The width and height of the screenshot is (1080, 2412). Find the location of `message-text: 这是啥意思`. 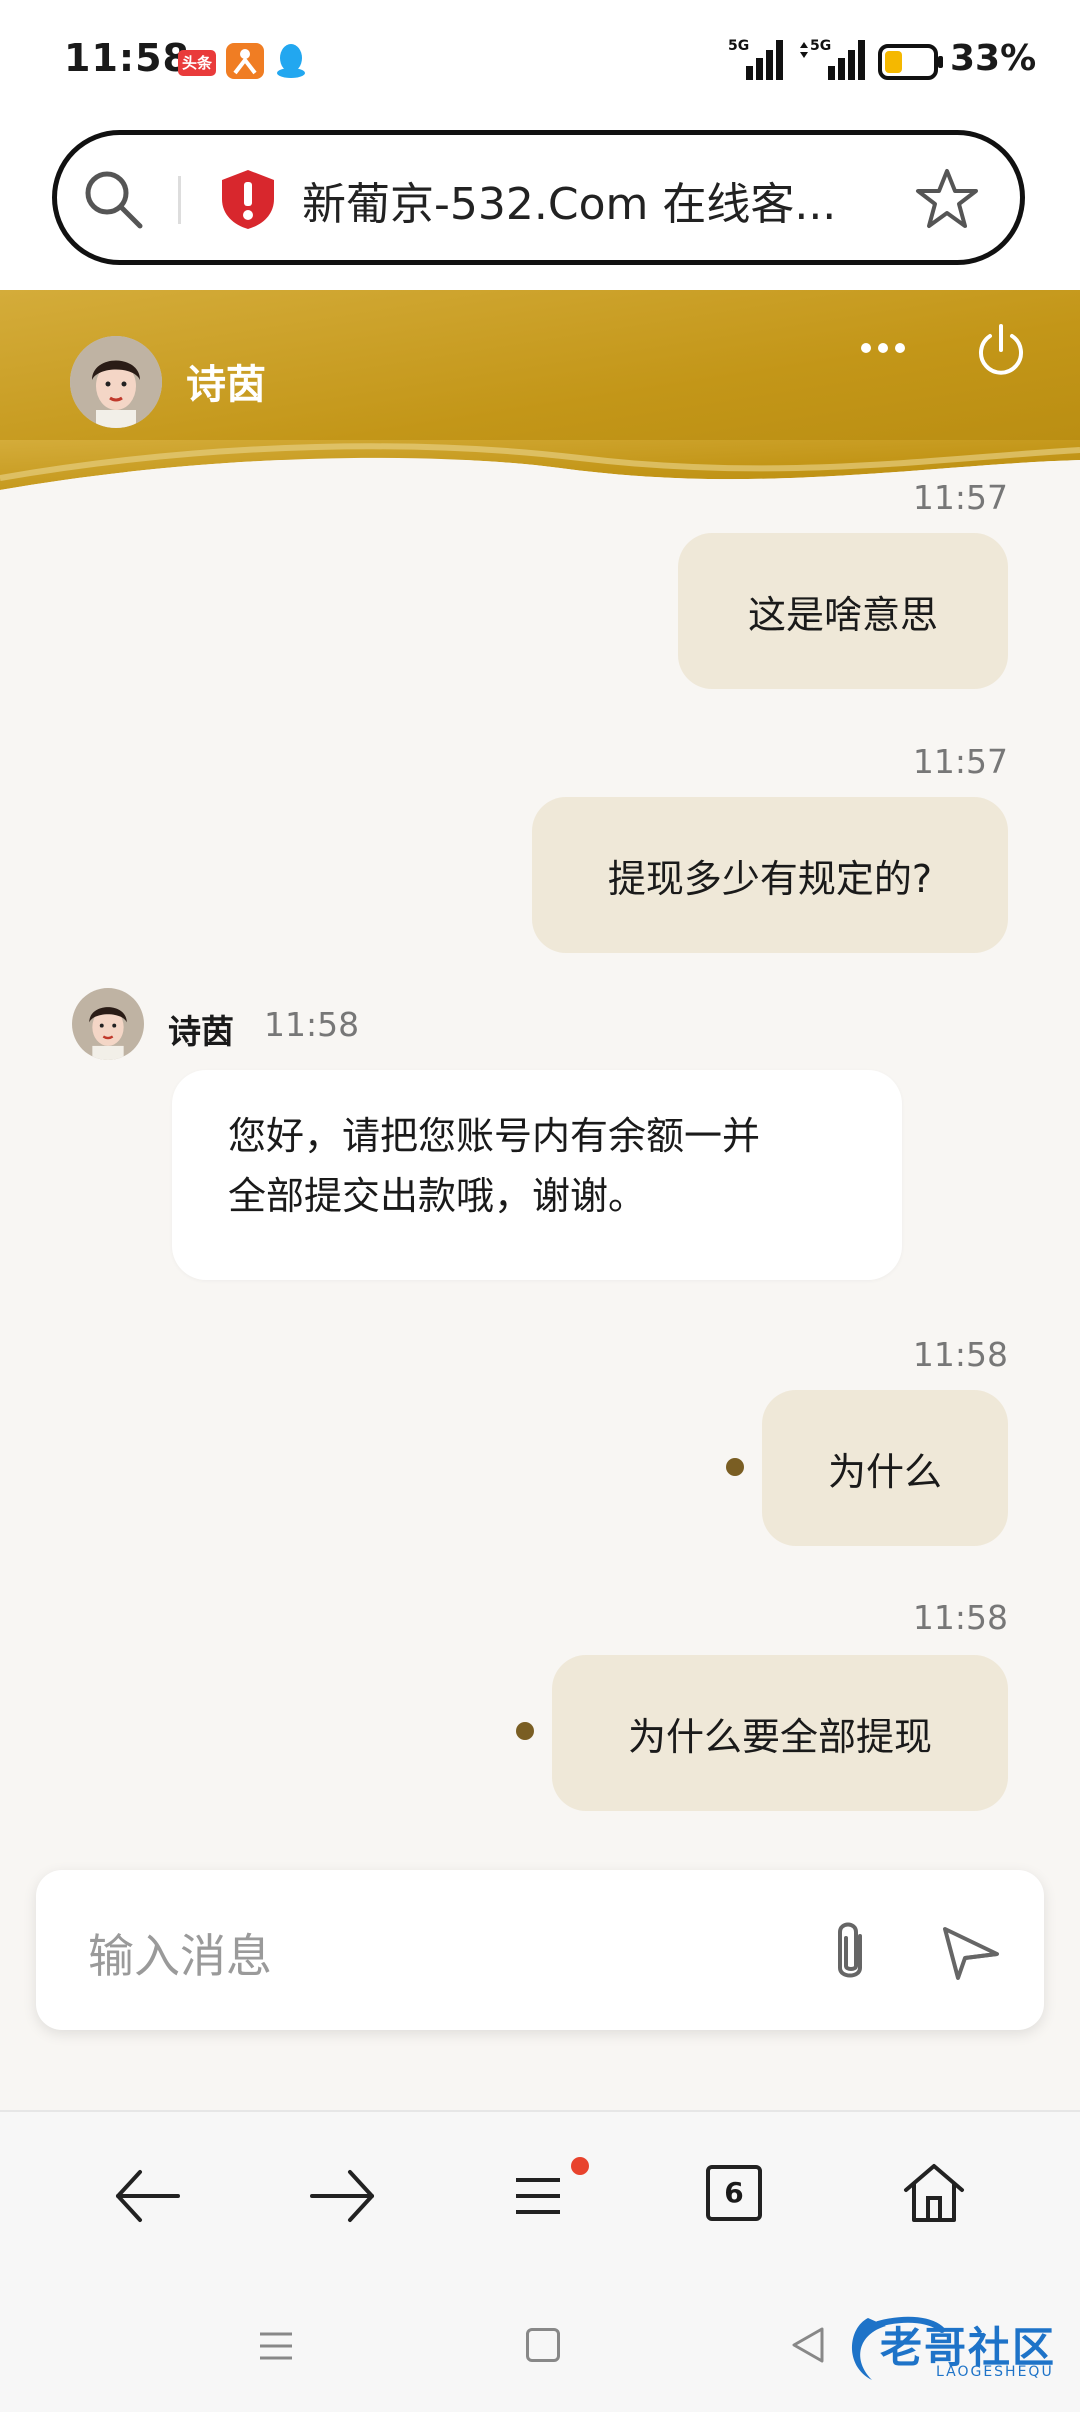

message-text: 这是啥意思 is located at coordinates (842, 614).